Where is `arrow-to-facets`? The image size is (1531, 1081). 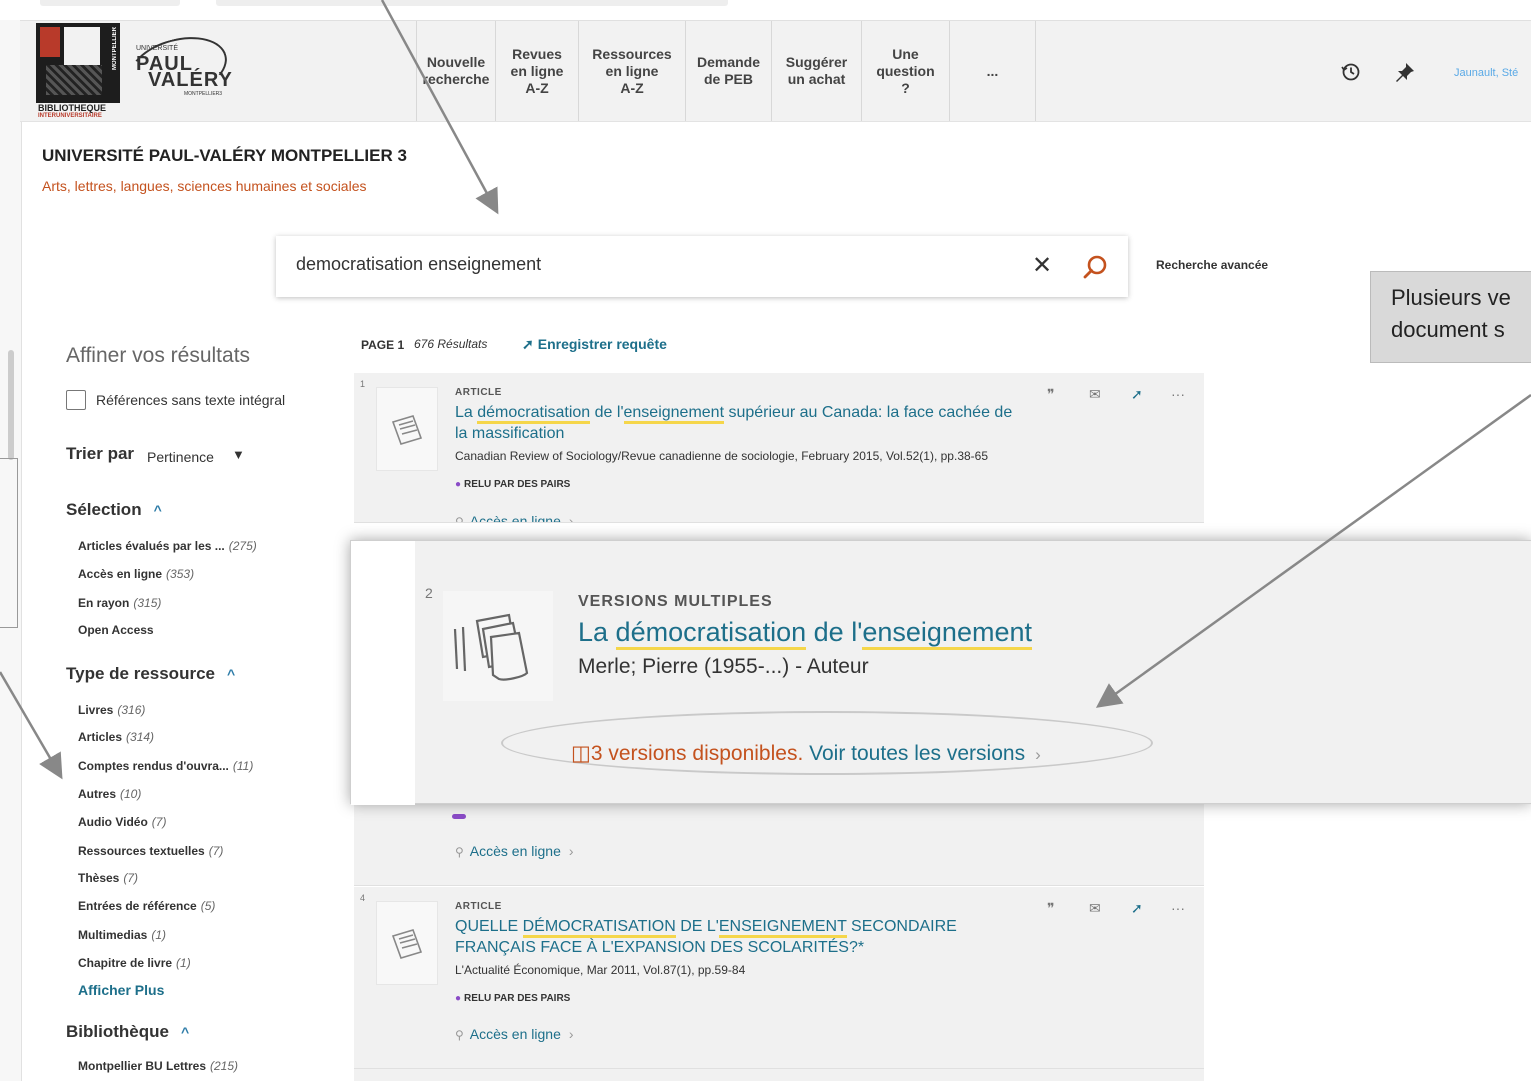 arrow-to-facets is located at coordinates (31, 725).